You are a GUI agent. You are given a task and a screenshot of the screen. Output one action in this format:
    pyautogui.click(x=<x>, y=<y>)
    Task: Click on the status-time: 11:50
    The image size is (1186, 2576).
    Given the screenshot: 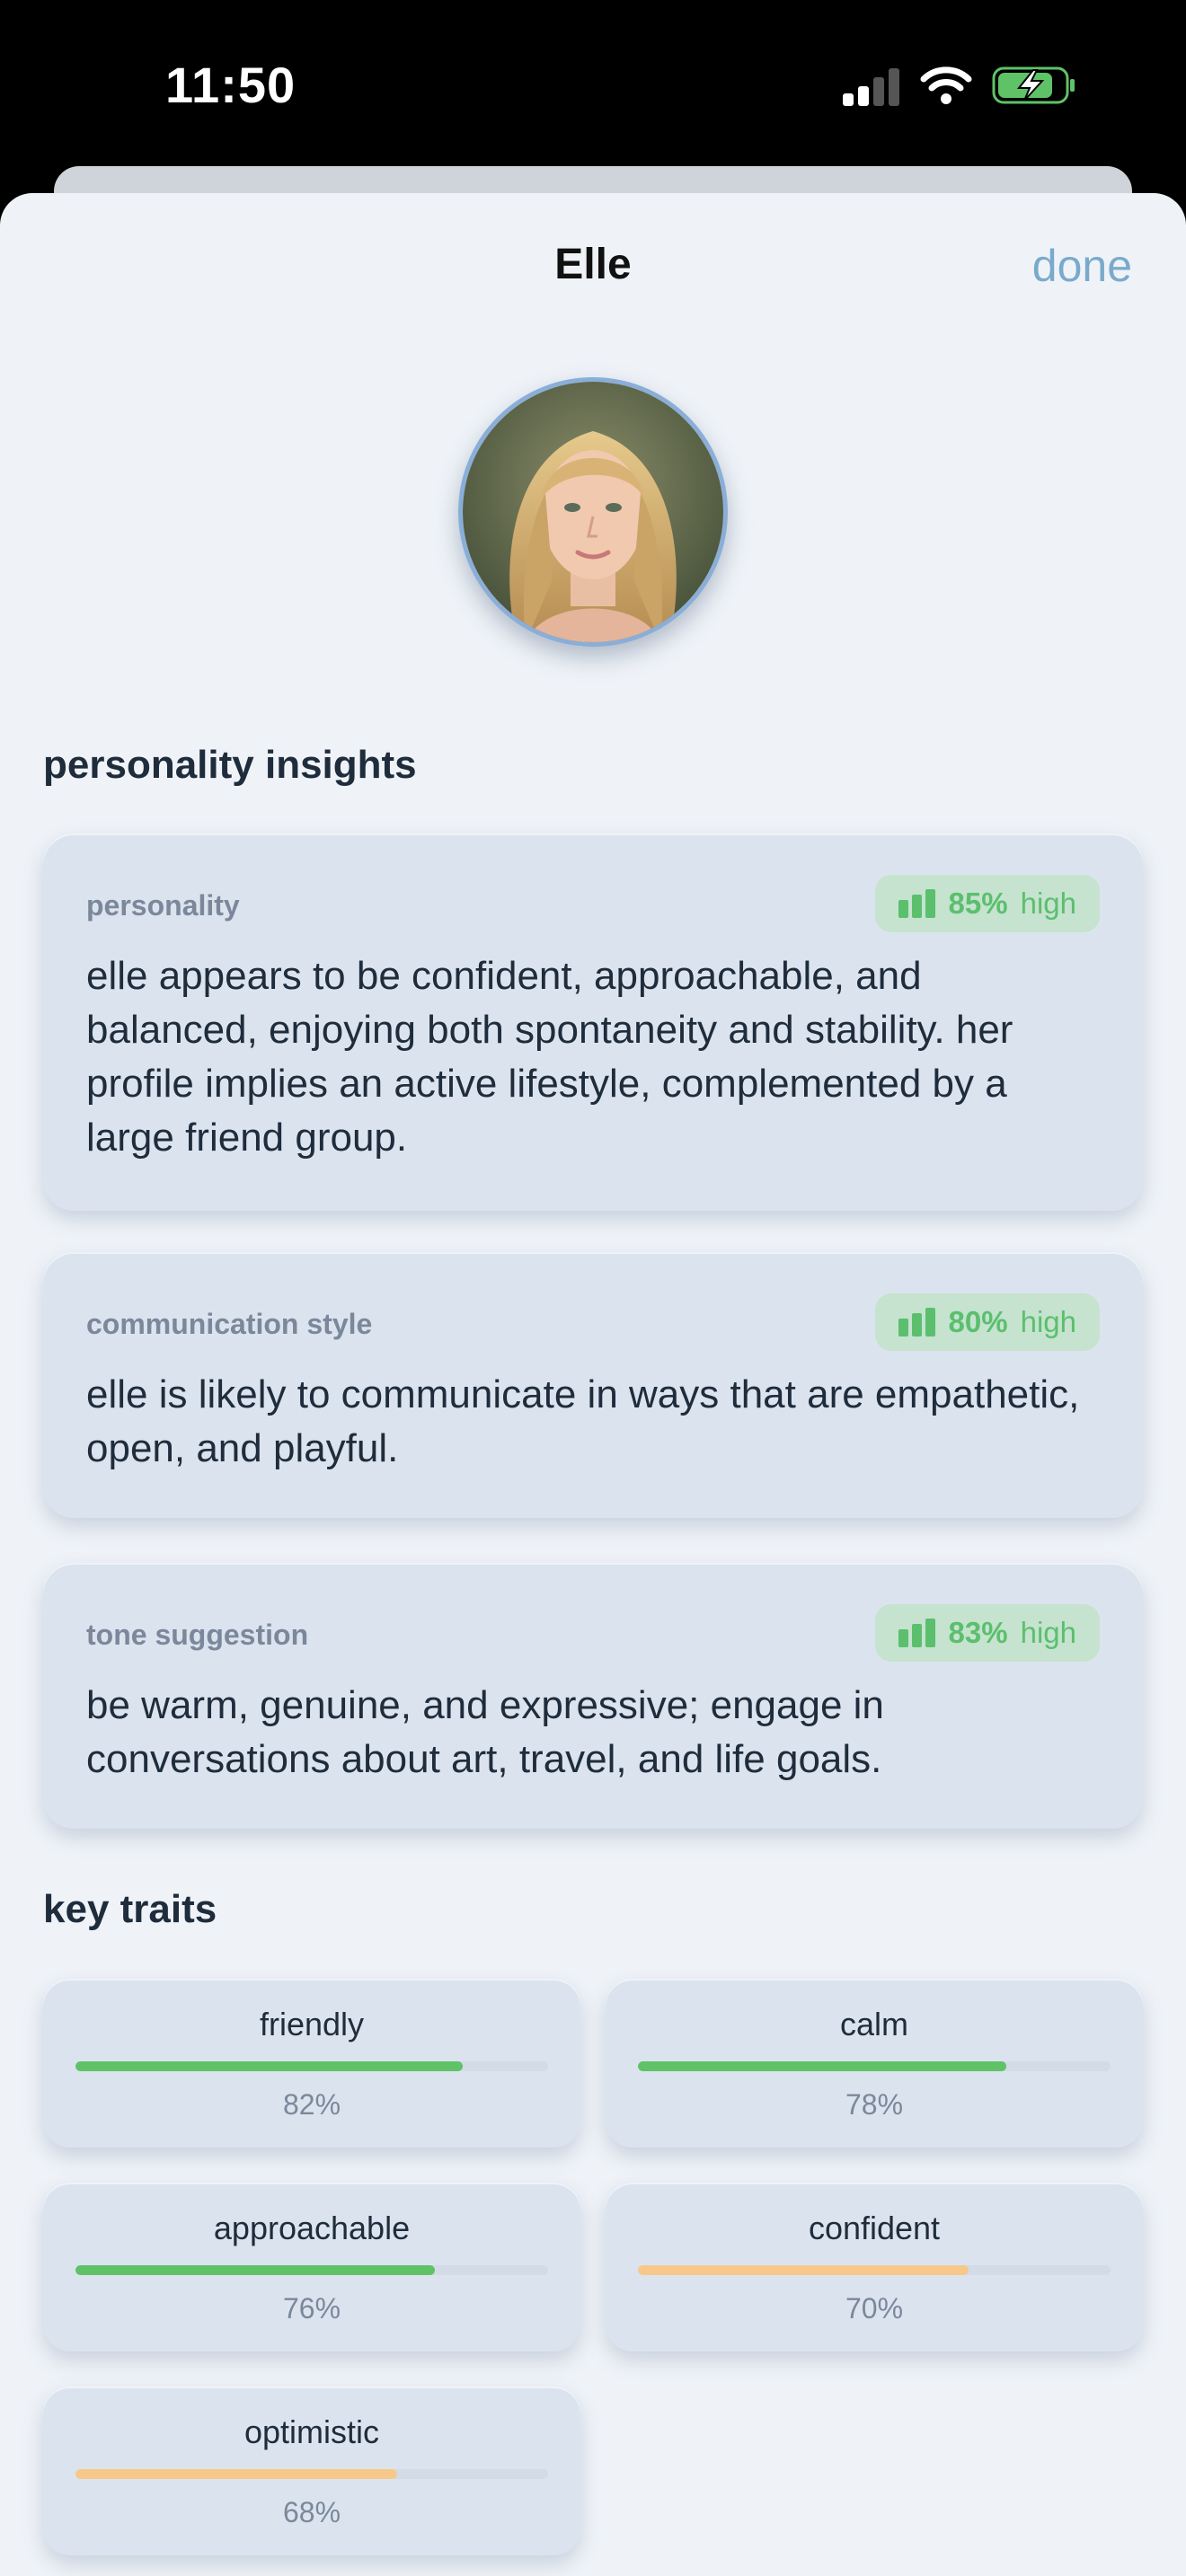 What is the action you would take?
    pyautogui.click(x=230, y=85)
    